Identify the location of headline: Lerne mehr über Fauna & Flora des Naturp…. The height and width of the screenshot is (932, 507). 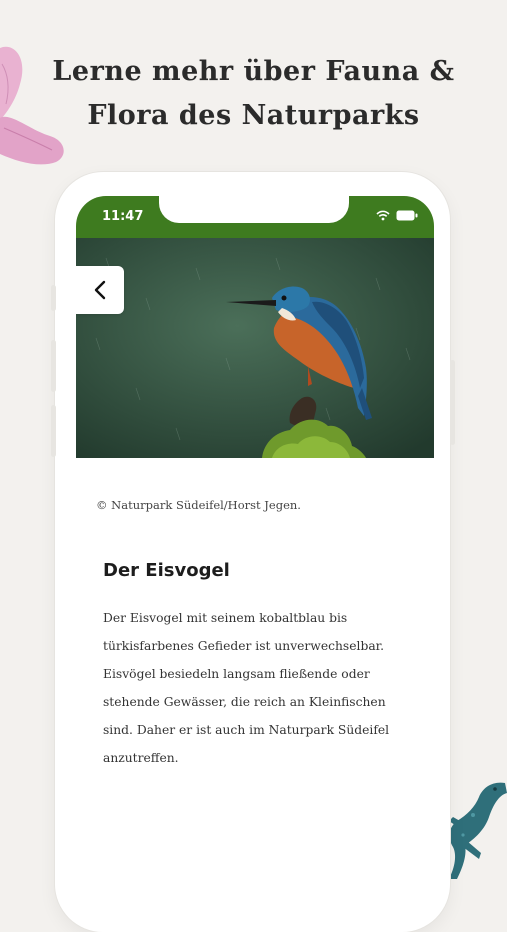
(253, 94).